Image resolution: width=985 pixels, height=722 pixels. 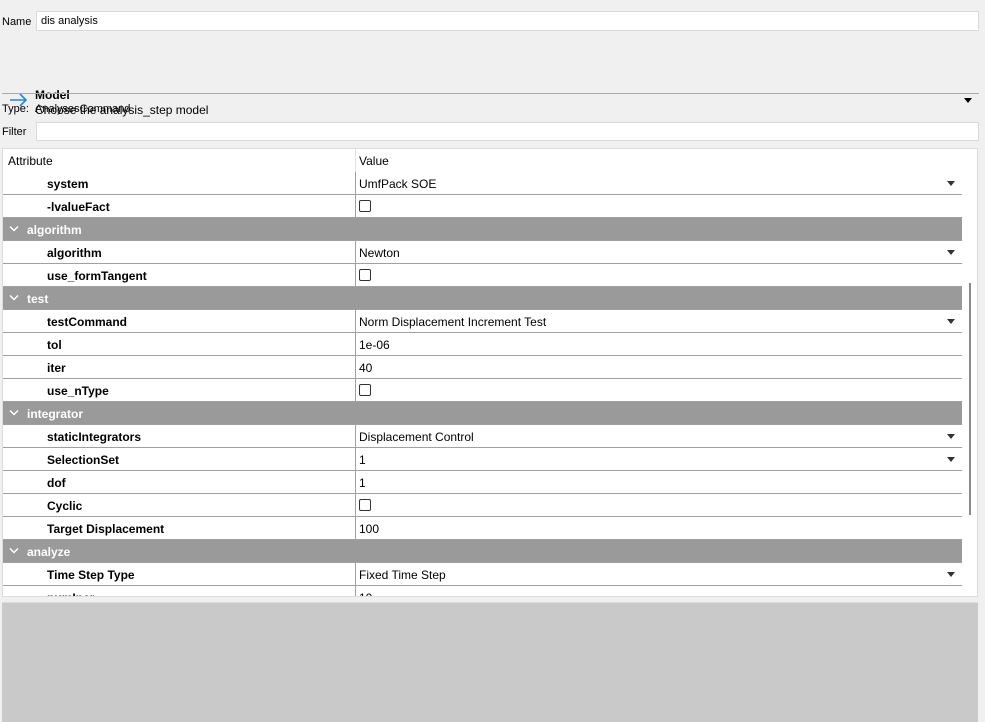 I want to click on group-title: algorithm, so click(x=54, y=230).